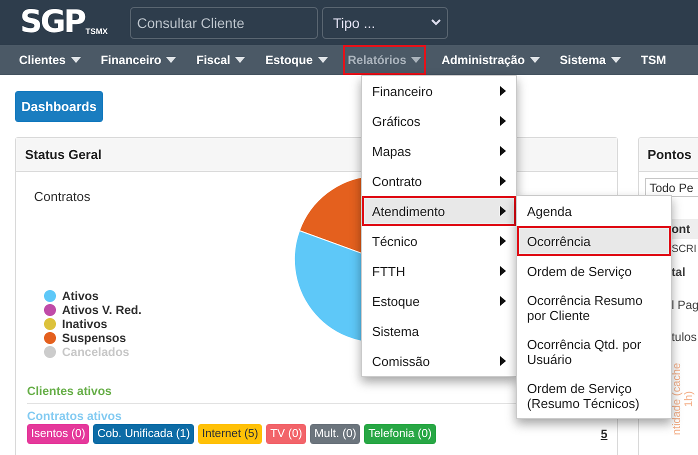 The width and height of the screenshot is (698, 455). What do you see at coordinates (594, 271) in the screenshot?
I see `menu-item: Ordem de Serviço` at bounding box center [594, 271].